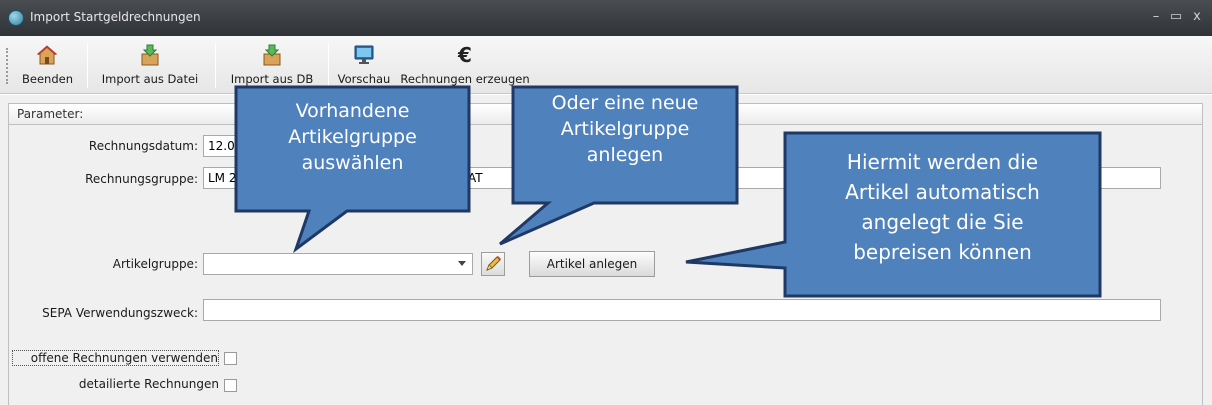 The width and height of the screenshot is (1212, 405). Describe the element at coordinates (47, 55) in the screenshot. I see `home-icon` at that location.